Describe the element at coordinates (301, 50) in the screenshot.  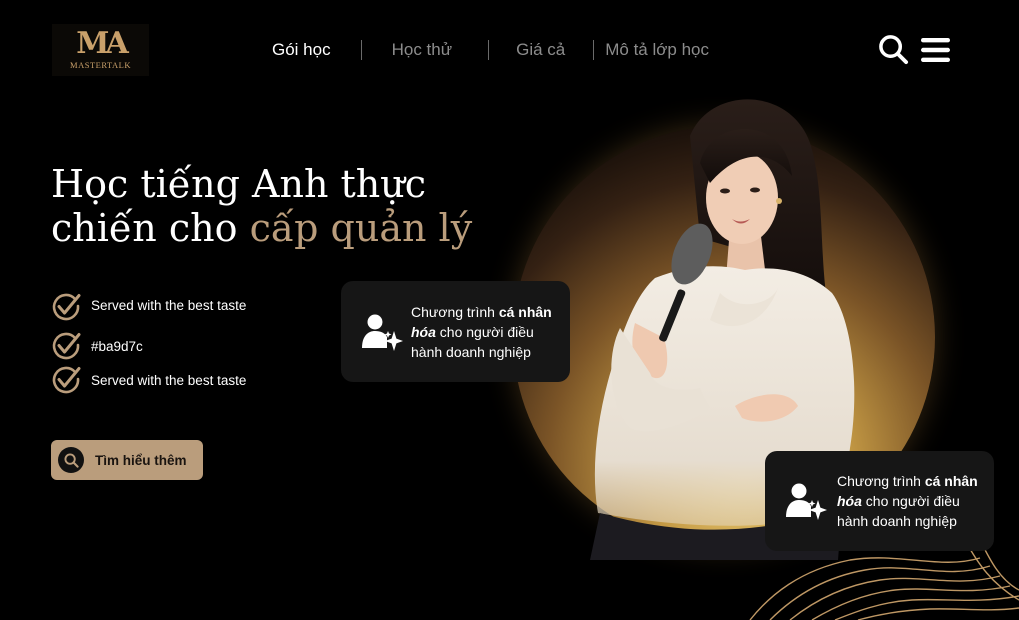
I see `nav-item-goi-hoc: Gói học` at that location.